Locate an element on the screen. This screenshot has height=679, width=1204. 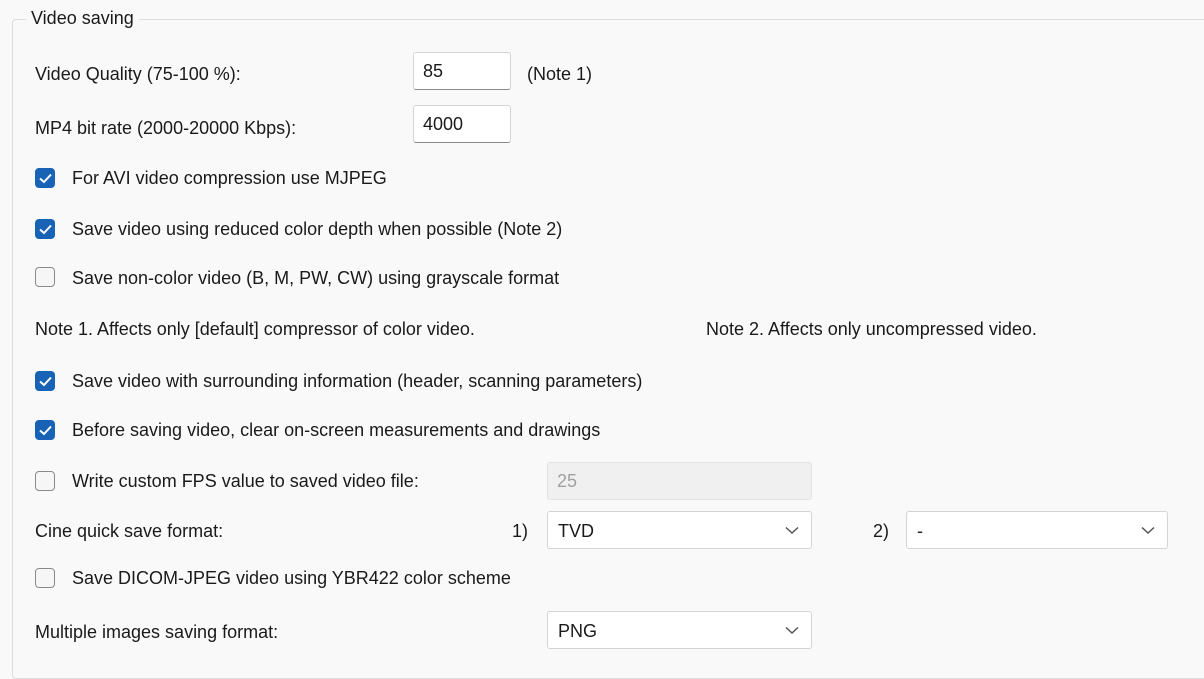
video-quality-label: Video Quality (75-100 %): is located at coordinates (138, 74).